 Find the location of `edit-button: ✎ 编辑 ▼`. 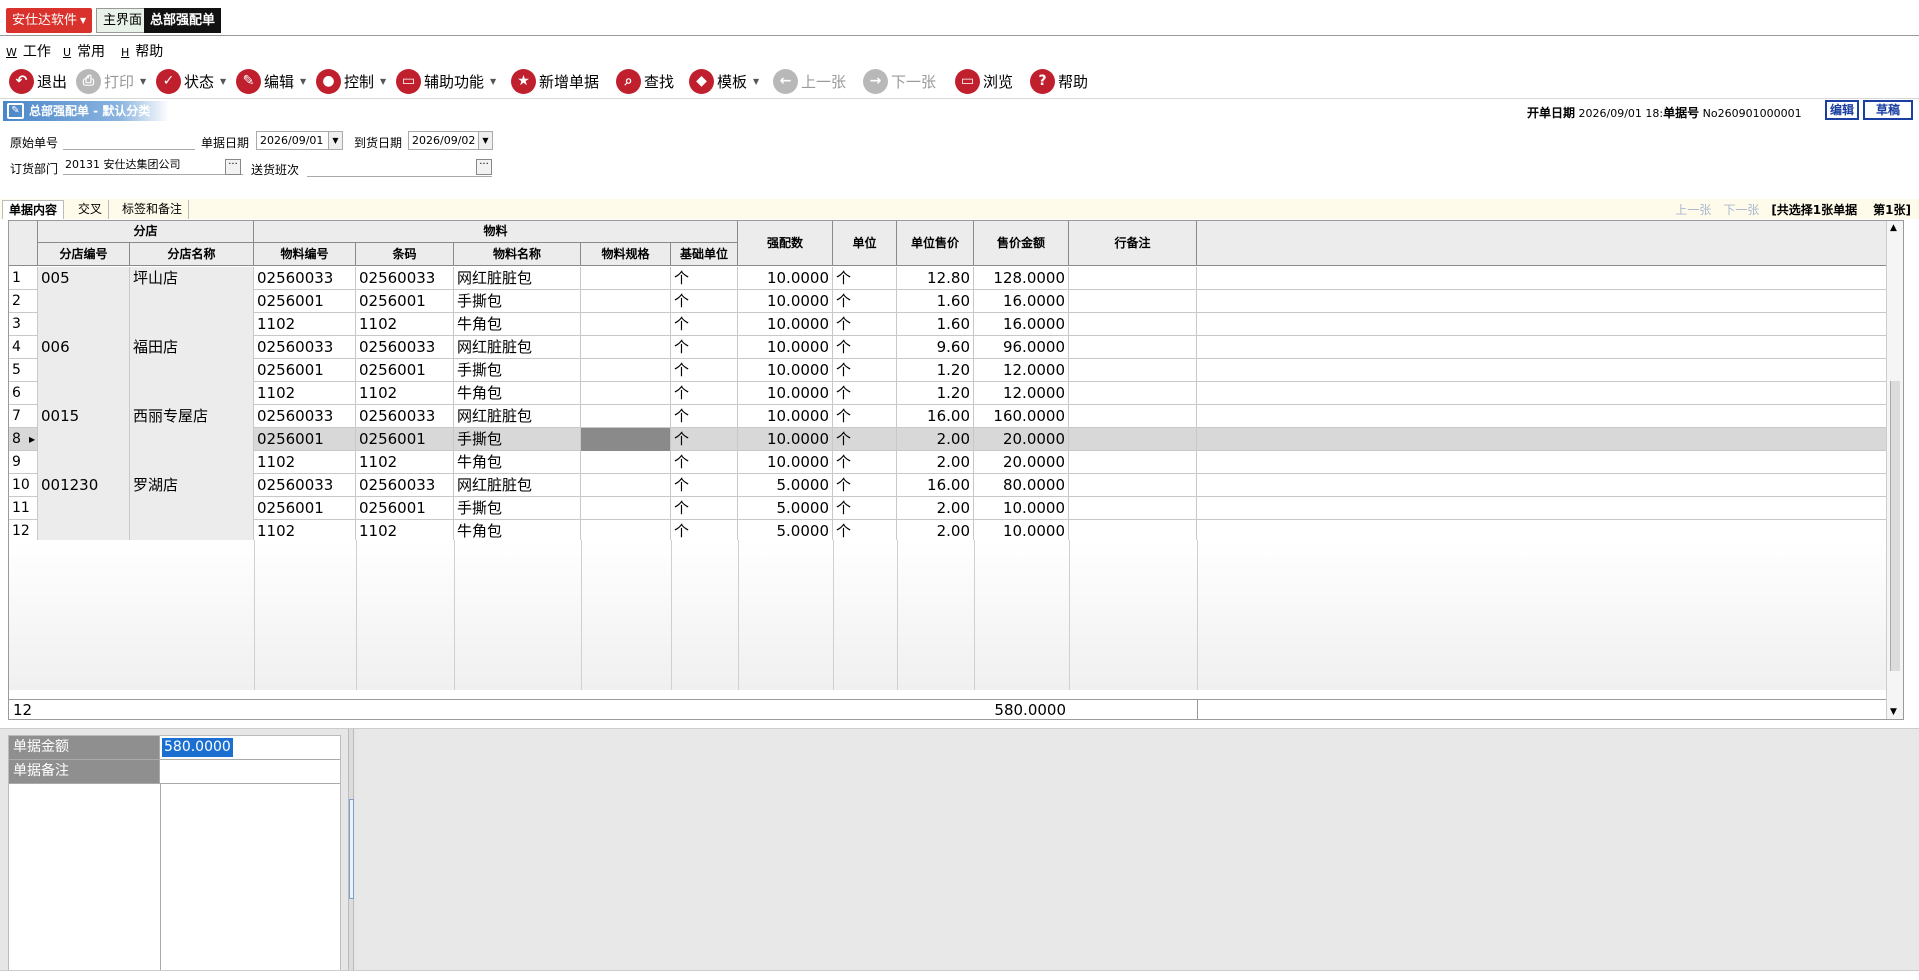

edit-button: ✎ 编辑 ▼ is located at coordinates (271, 81).